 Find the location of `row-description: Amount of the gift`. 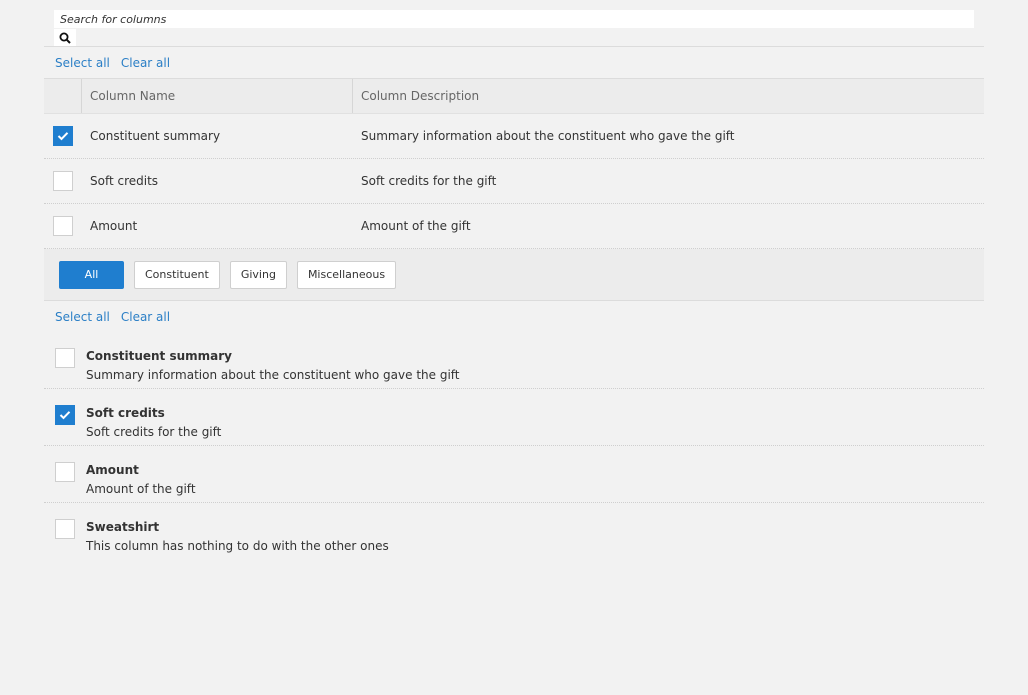

row-description: Amount of the gift is located at coordinates (416, 226).